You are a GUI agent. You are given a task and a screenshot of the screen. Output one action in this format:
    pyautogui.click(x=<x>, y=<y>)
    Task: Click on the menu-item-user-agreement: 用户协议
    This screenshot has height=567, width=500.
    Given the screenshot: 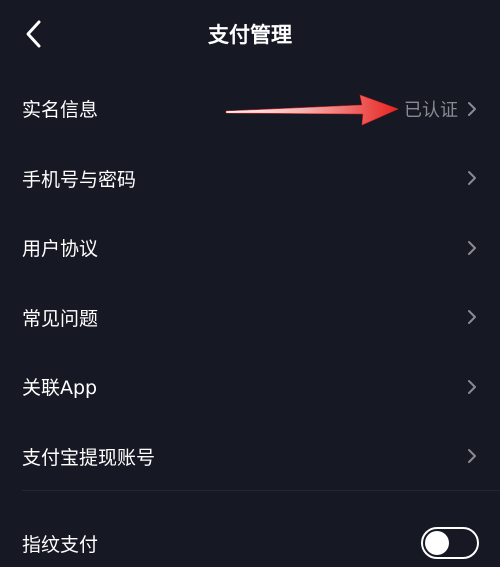 What is the action you would take?
    pyautogui.click(x=250, y=248)
    